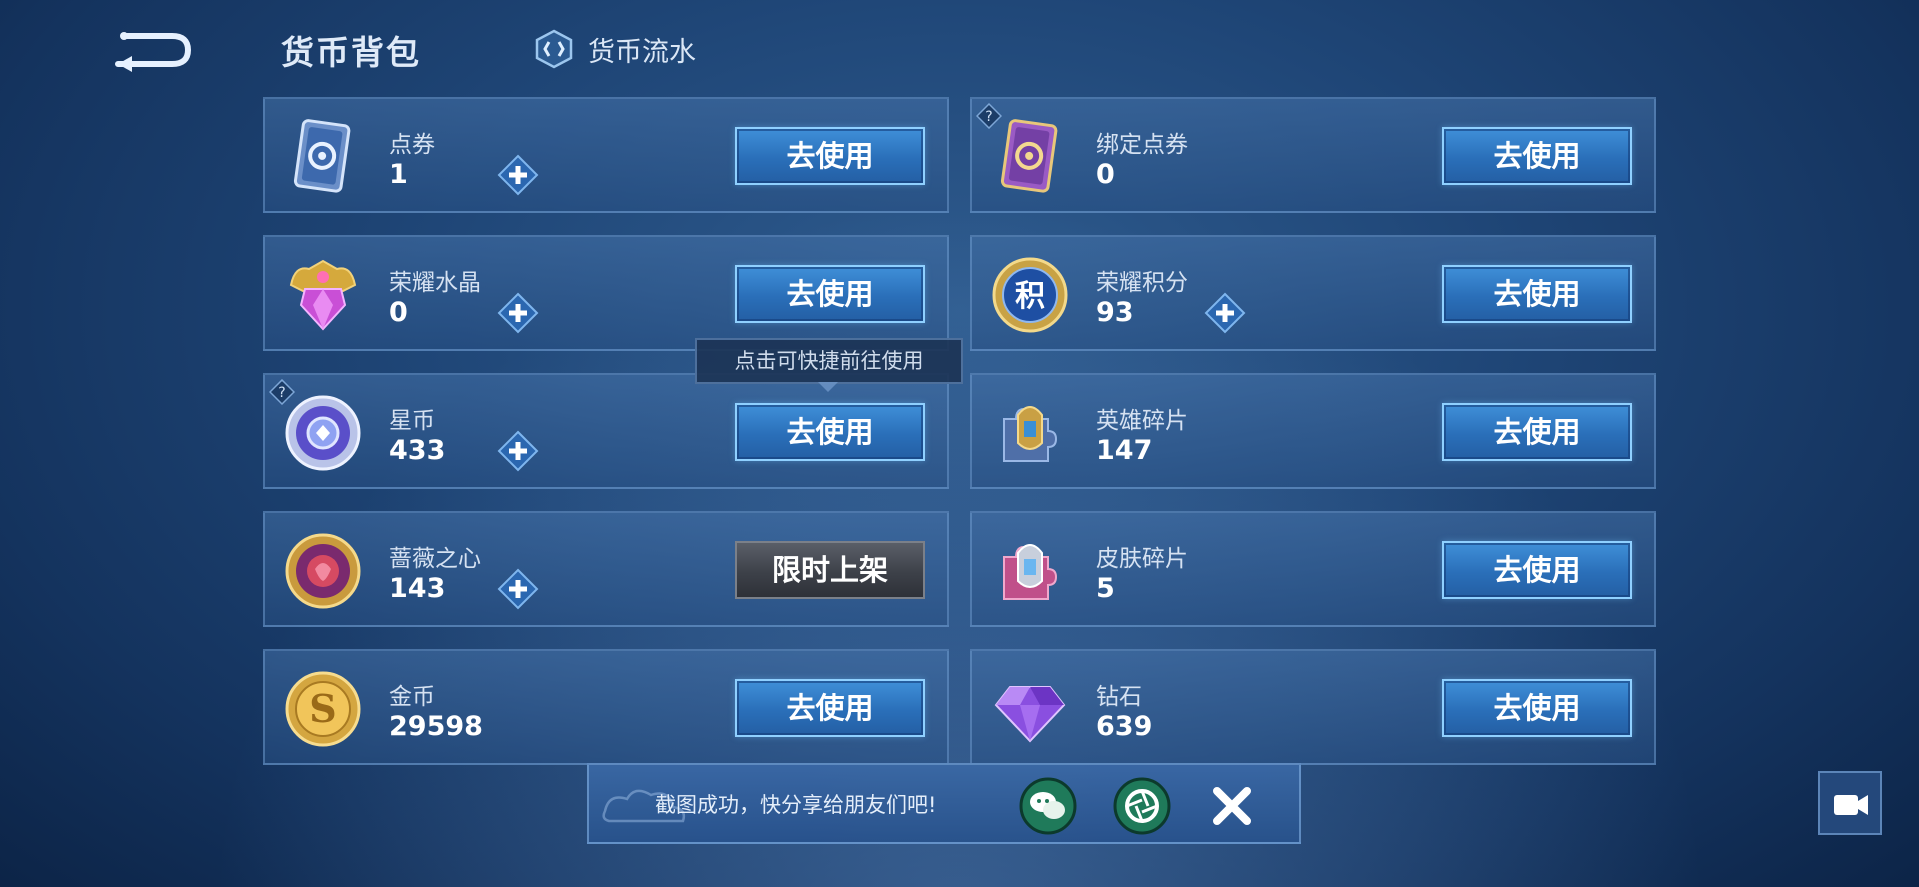 This screenshot has height=887, width=1919. I want to click on tooltip-pointer, so click(828, 387).